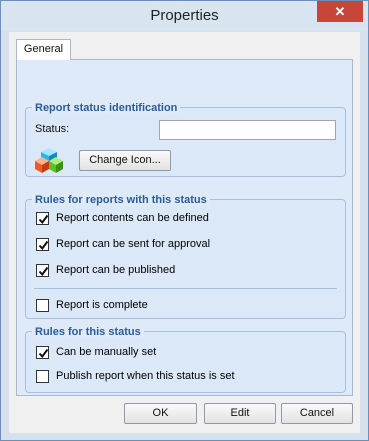  What do you see at coordinates (52, 129) in the screenshot?
I see `status-label: Status:` at bounding box center [52, 129].